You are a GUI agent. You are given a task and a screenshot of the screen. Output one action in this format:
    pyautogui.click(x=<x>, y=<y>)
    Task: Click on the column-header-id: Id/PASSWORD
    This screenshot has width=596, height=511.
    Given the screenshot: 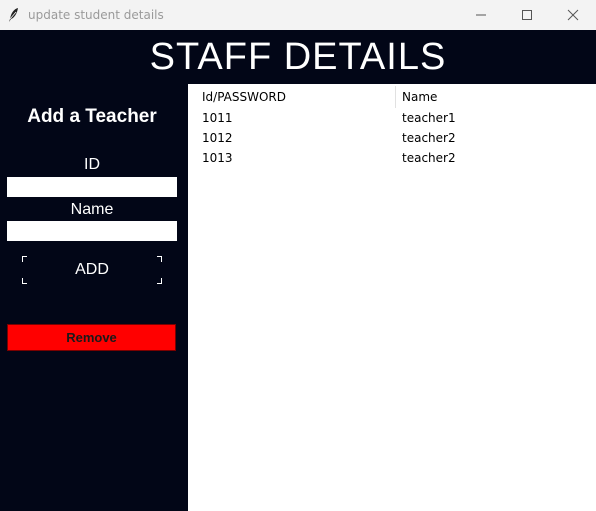 What is the action you would take?
    pyautogui.click(x=296, y=97)
    